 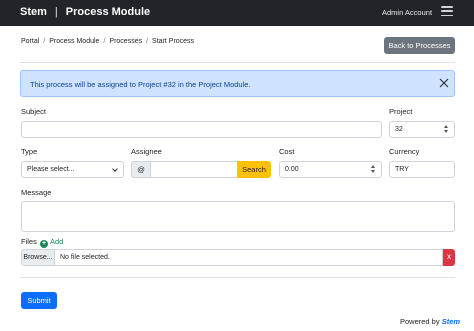 What do you see at coordinates (29, 241) in the screenshot?
I see `files-label: Files` at bounding box center [29, 241].